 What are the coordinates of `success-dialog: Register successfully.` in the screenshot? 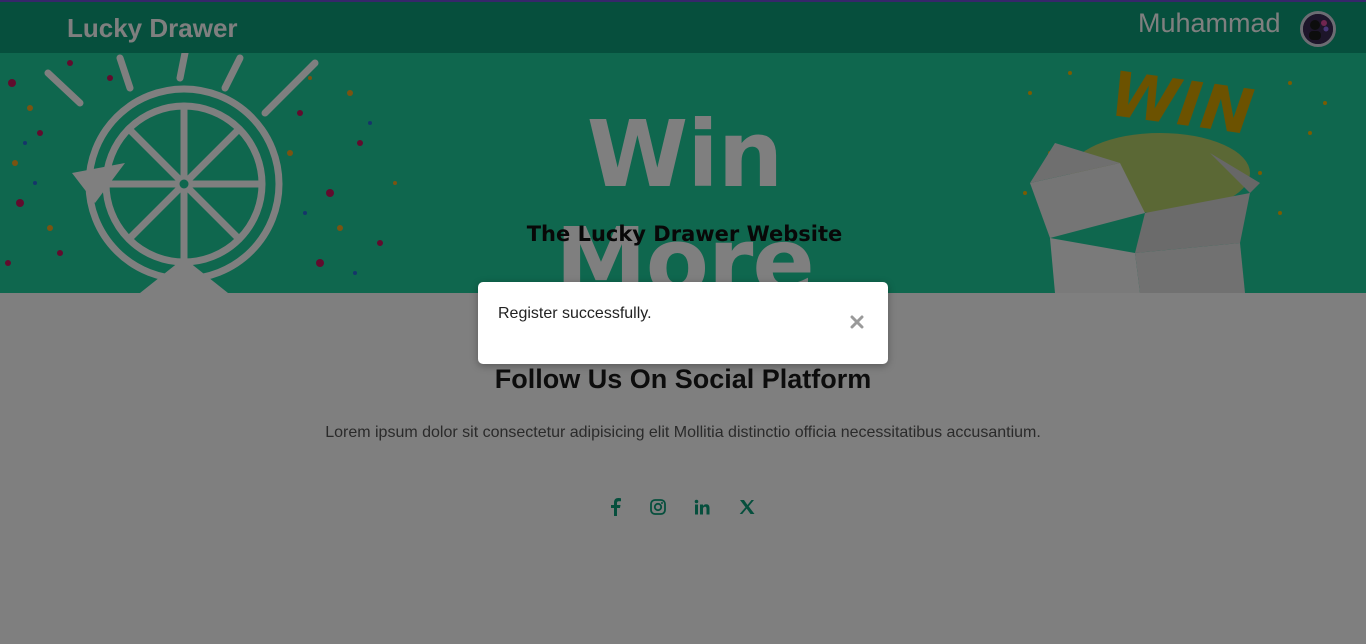 It's located at (683, 323).